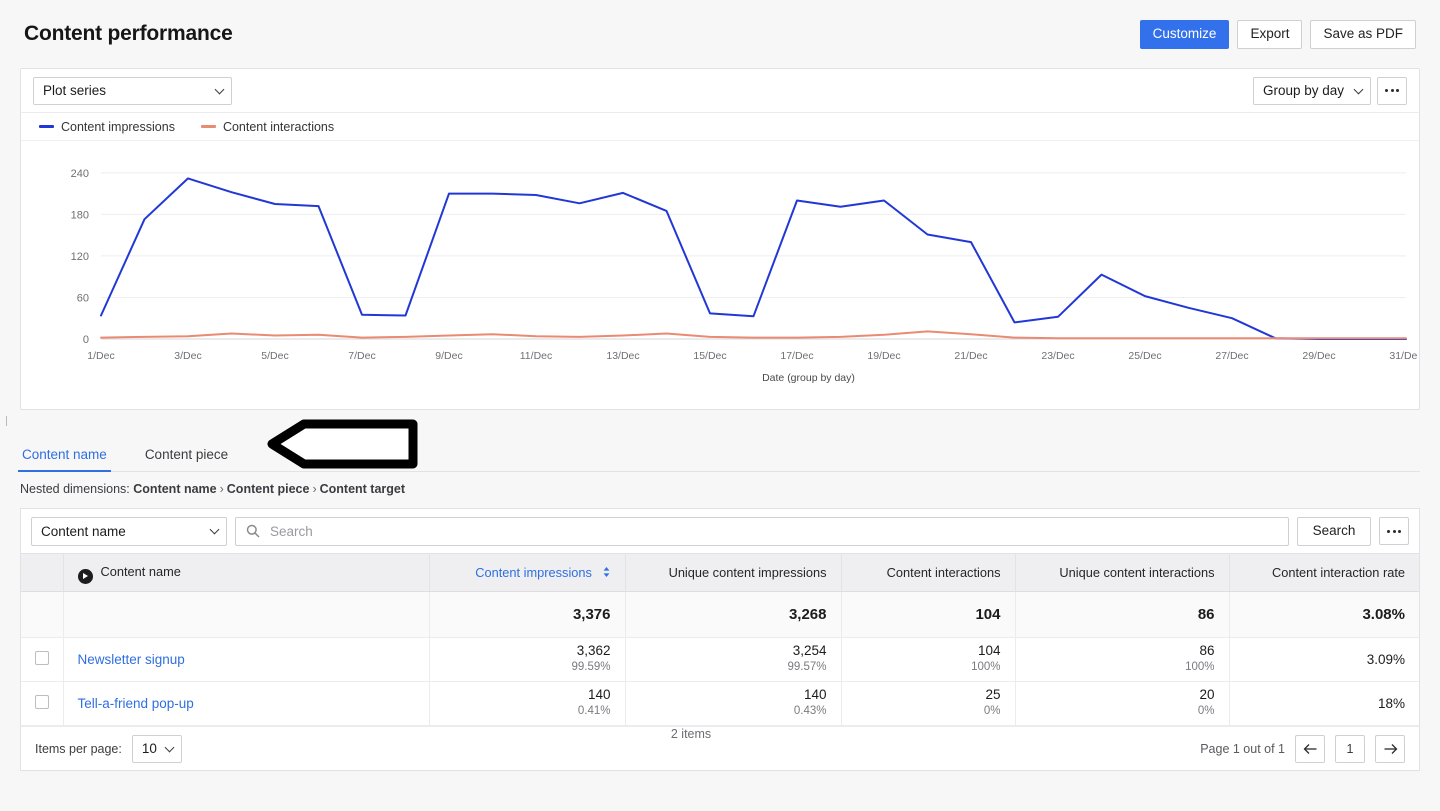 This screenshot has width=1440, height=811. I want to click on page-title: Content performance, so click(128, 33).